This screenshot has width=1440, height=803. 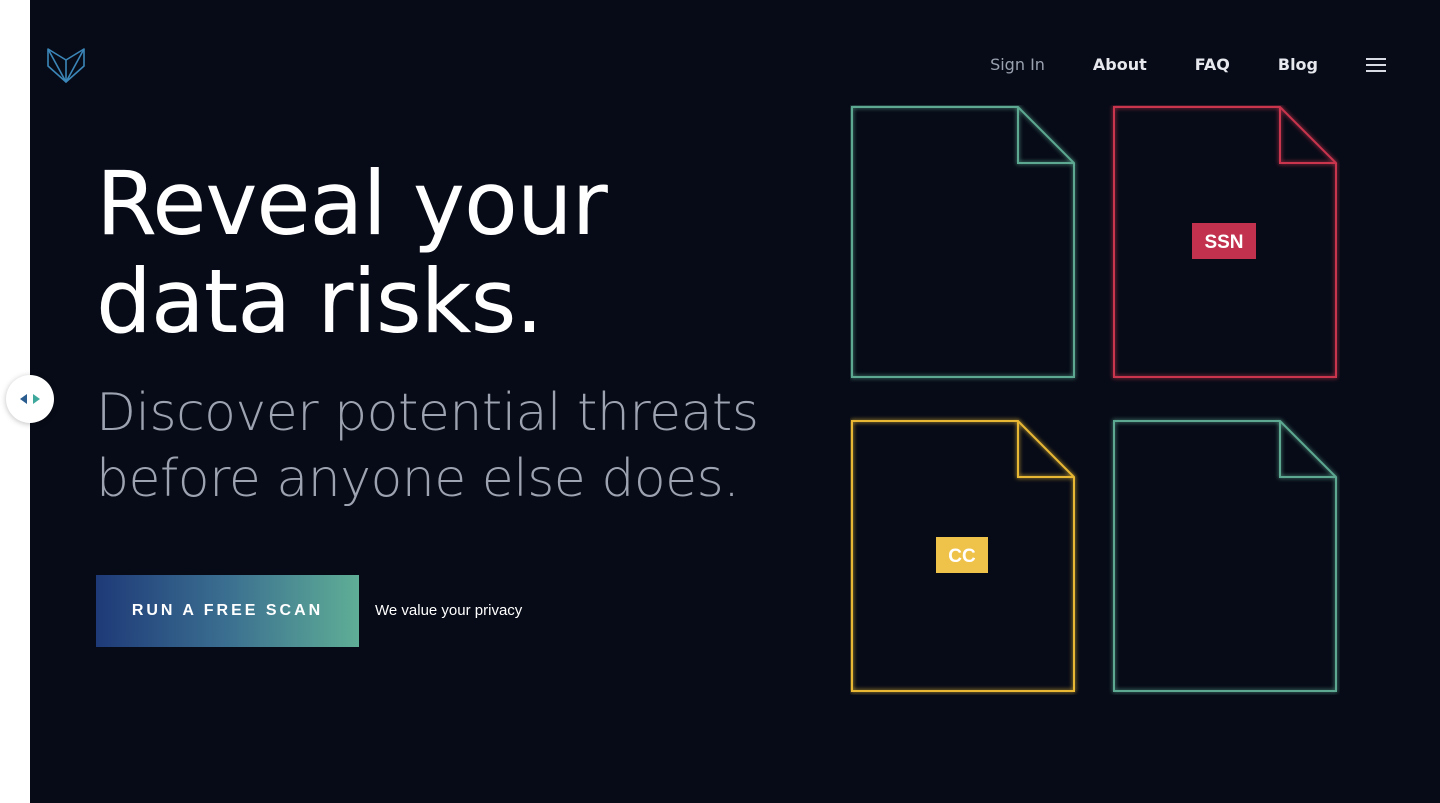 What do you see at coordinates (1017, 65) in the screenshot?
I see `nav-sign-in-link: Sign In` at bounding box center [1017, 65].